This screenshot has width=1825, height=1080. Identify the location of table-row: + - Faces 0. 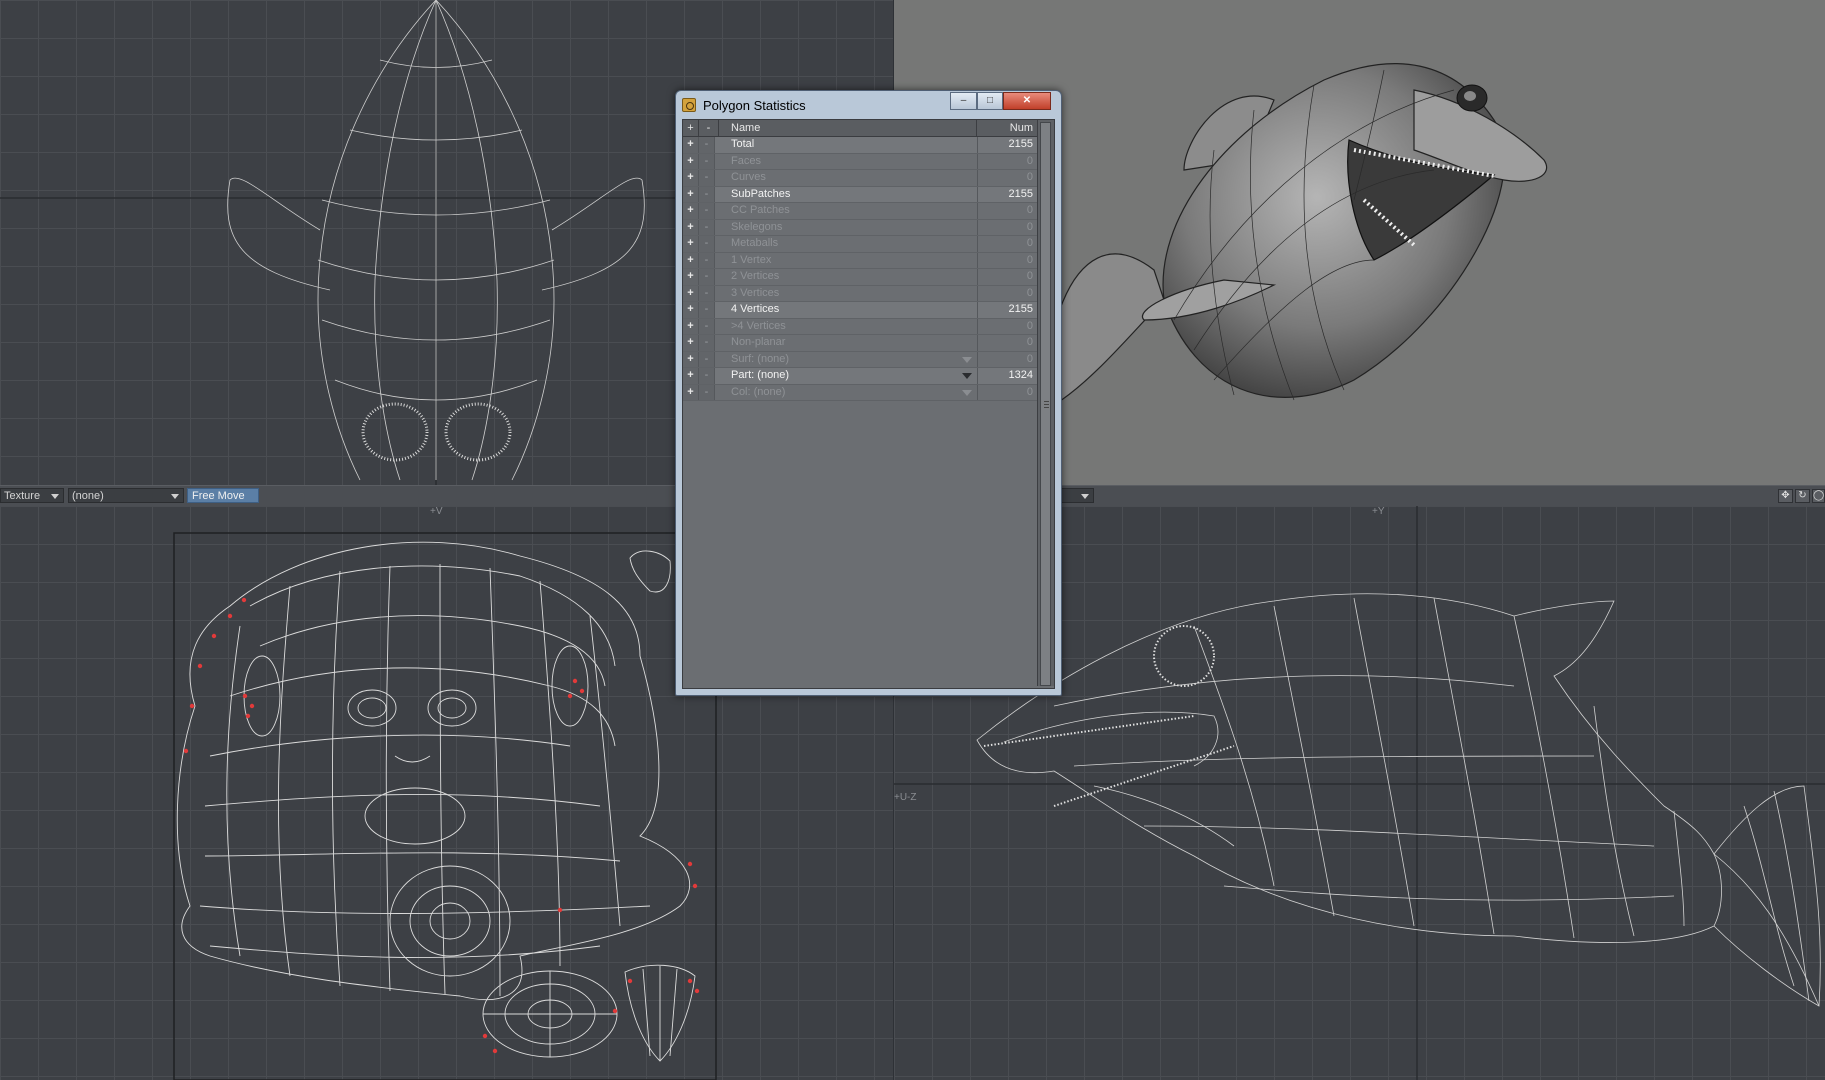
(860, 161).